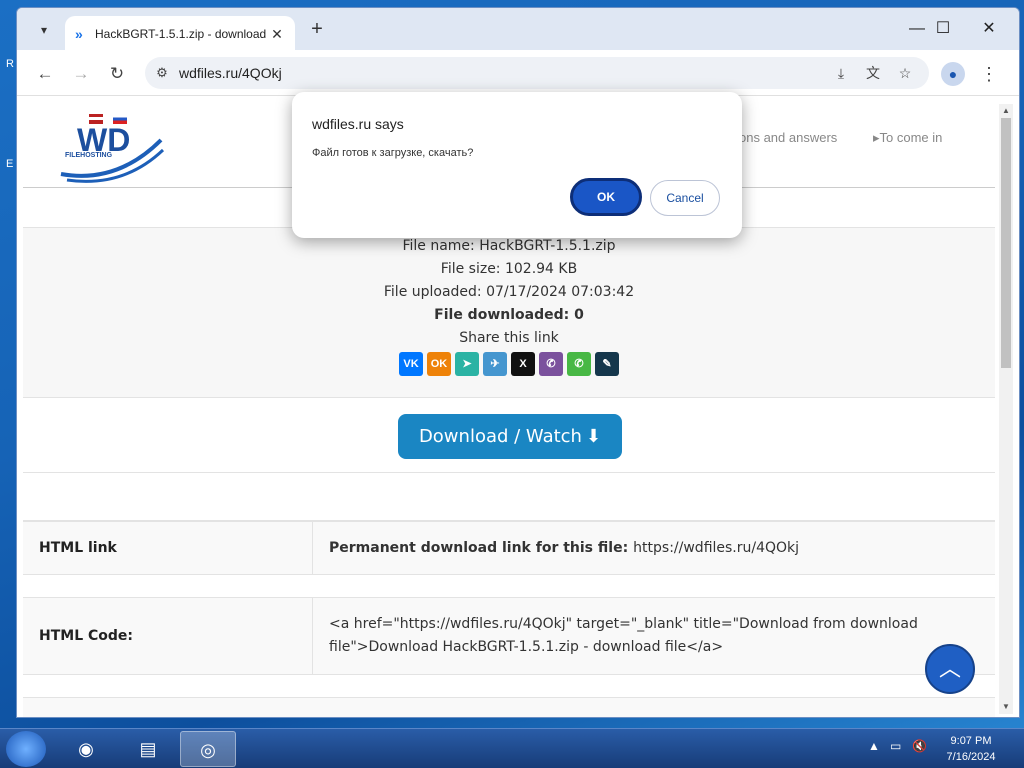  I want to click on profile-avatar-icon: ●, so click(953, 74).